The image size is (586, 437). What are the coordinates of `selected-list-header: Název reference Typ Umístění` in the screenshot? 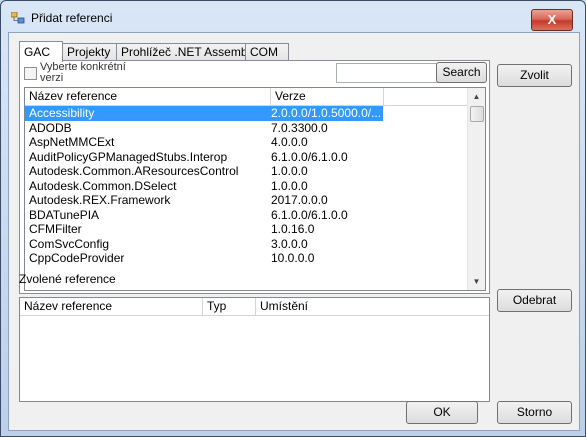 It's located at (254, 307).